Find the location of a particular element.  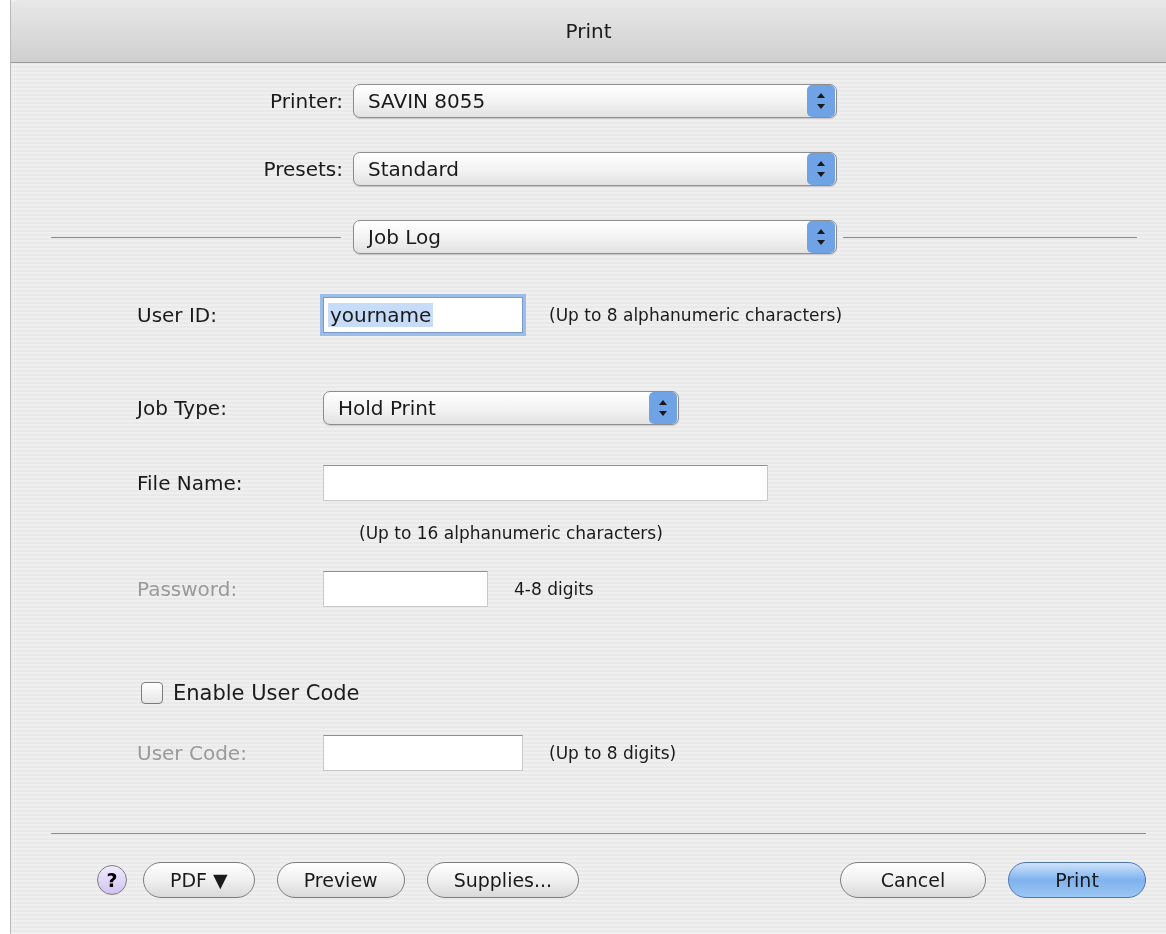

popup-label: Presets: is located at coordinates (303, 169).